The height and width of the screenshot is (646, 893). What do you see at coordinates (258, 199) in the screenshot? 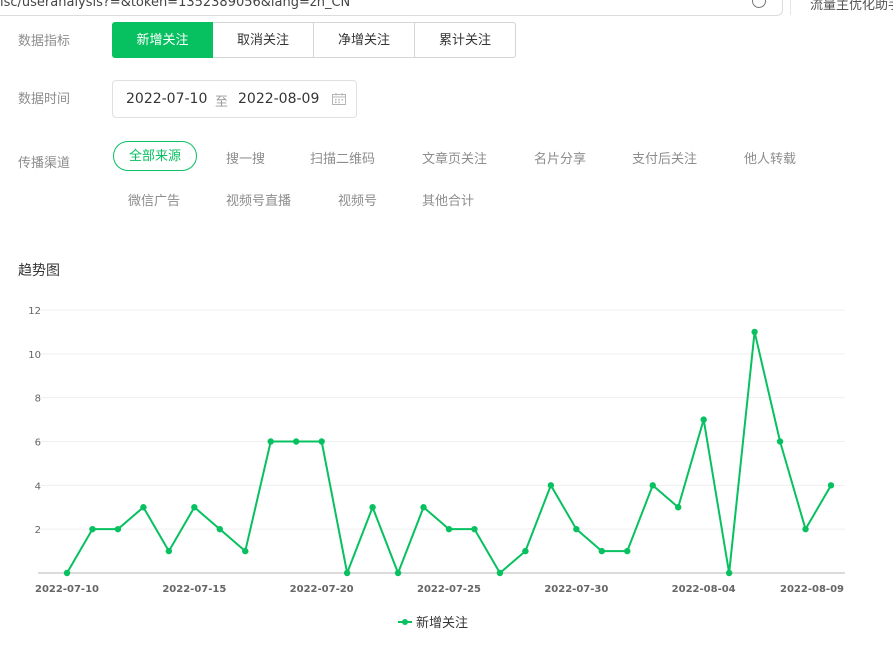
I see `channel-channels-live: 视频号直播` at bounding box center [258, 199].